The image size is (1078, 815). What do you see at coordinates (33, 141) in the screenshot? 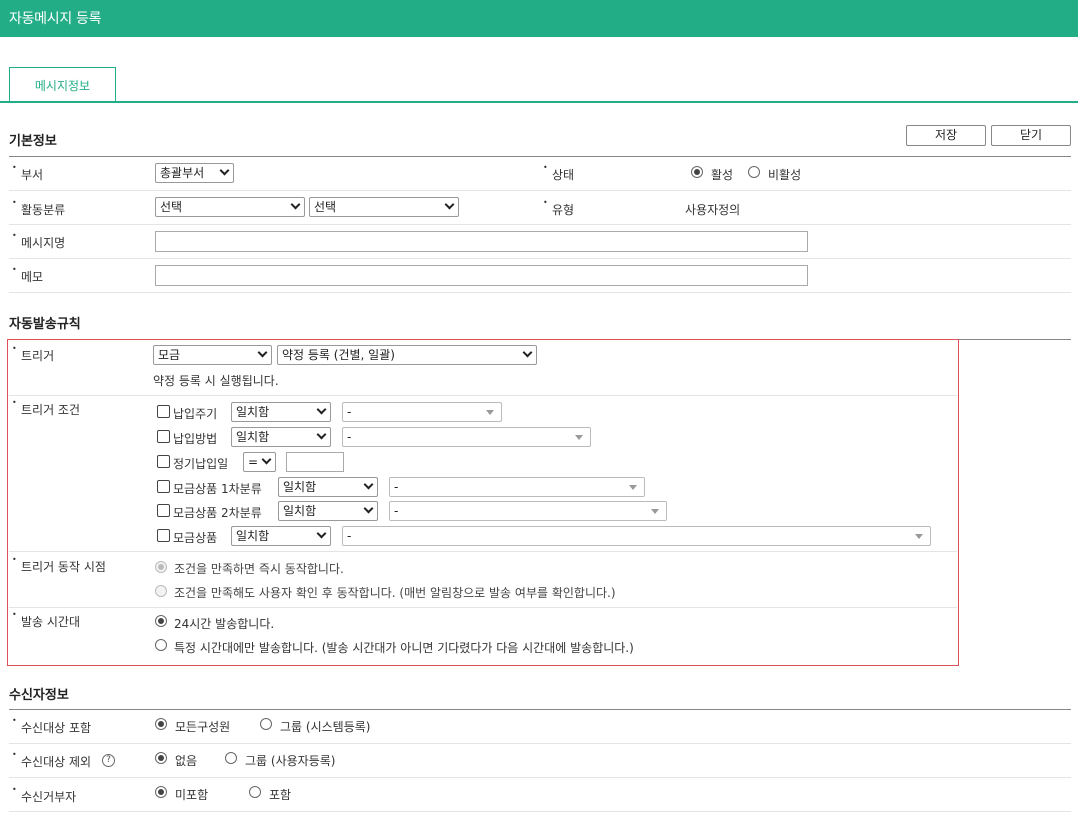
I see `section-title-basic: 기본정보` at bounding box center [33, 141].